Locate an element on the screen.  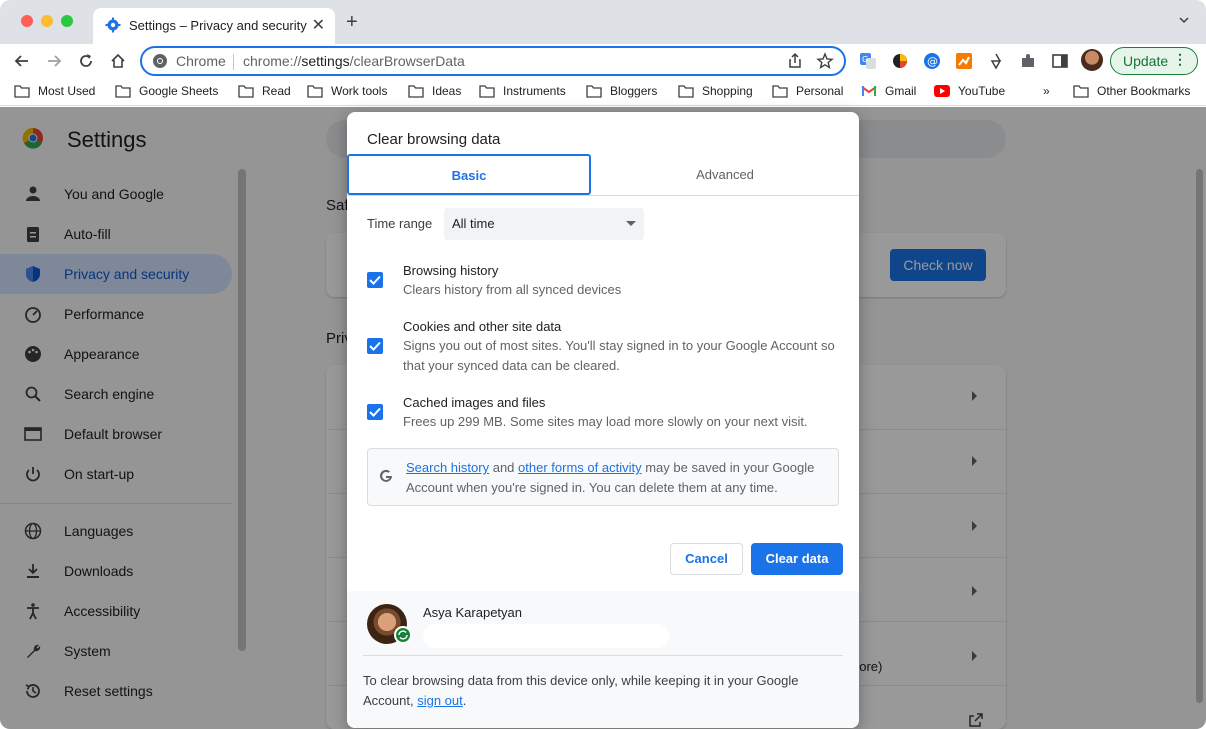
analytics-extension-icon is located at coordinates (964, 61).